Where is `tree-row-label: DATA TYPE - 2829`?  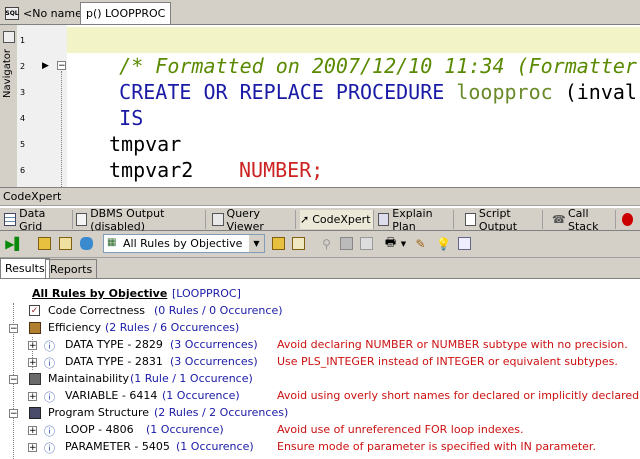 tree-row-label: DATA TYPE - 2829 is located at coordinates (114, 344).